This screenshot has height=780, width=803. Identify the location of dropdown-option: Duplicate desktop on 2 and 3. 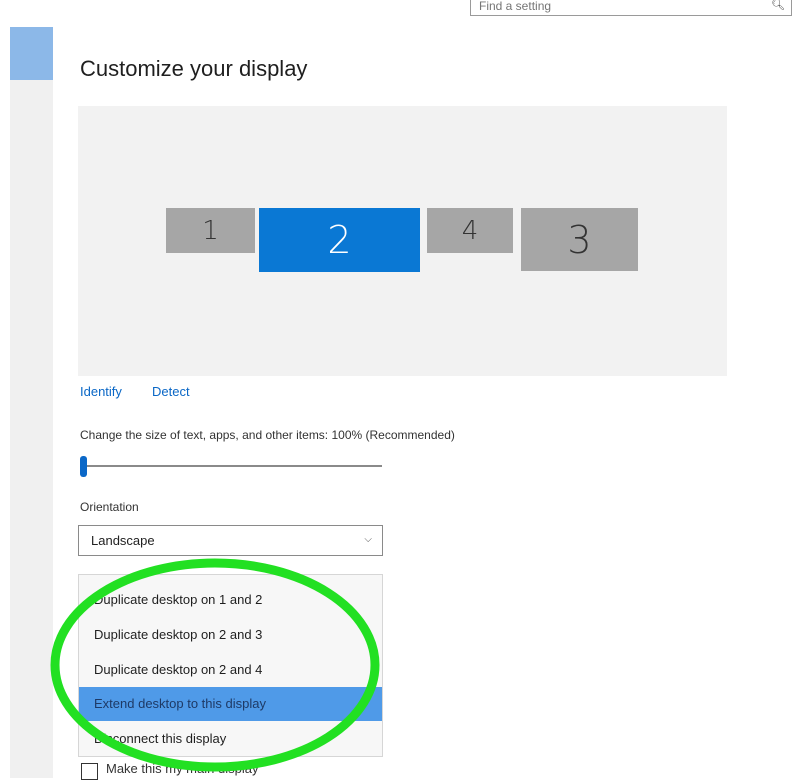
(230, 635).